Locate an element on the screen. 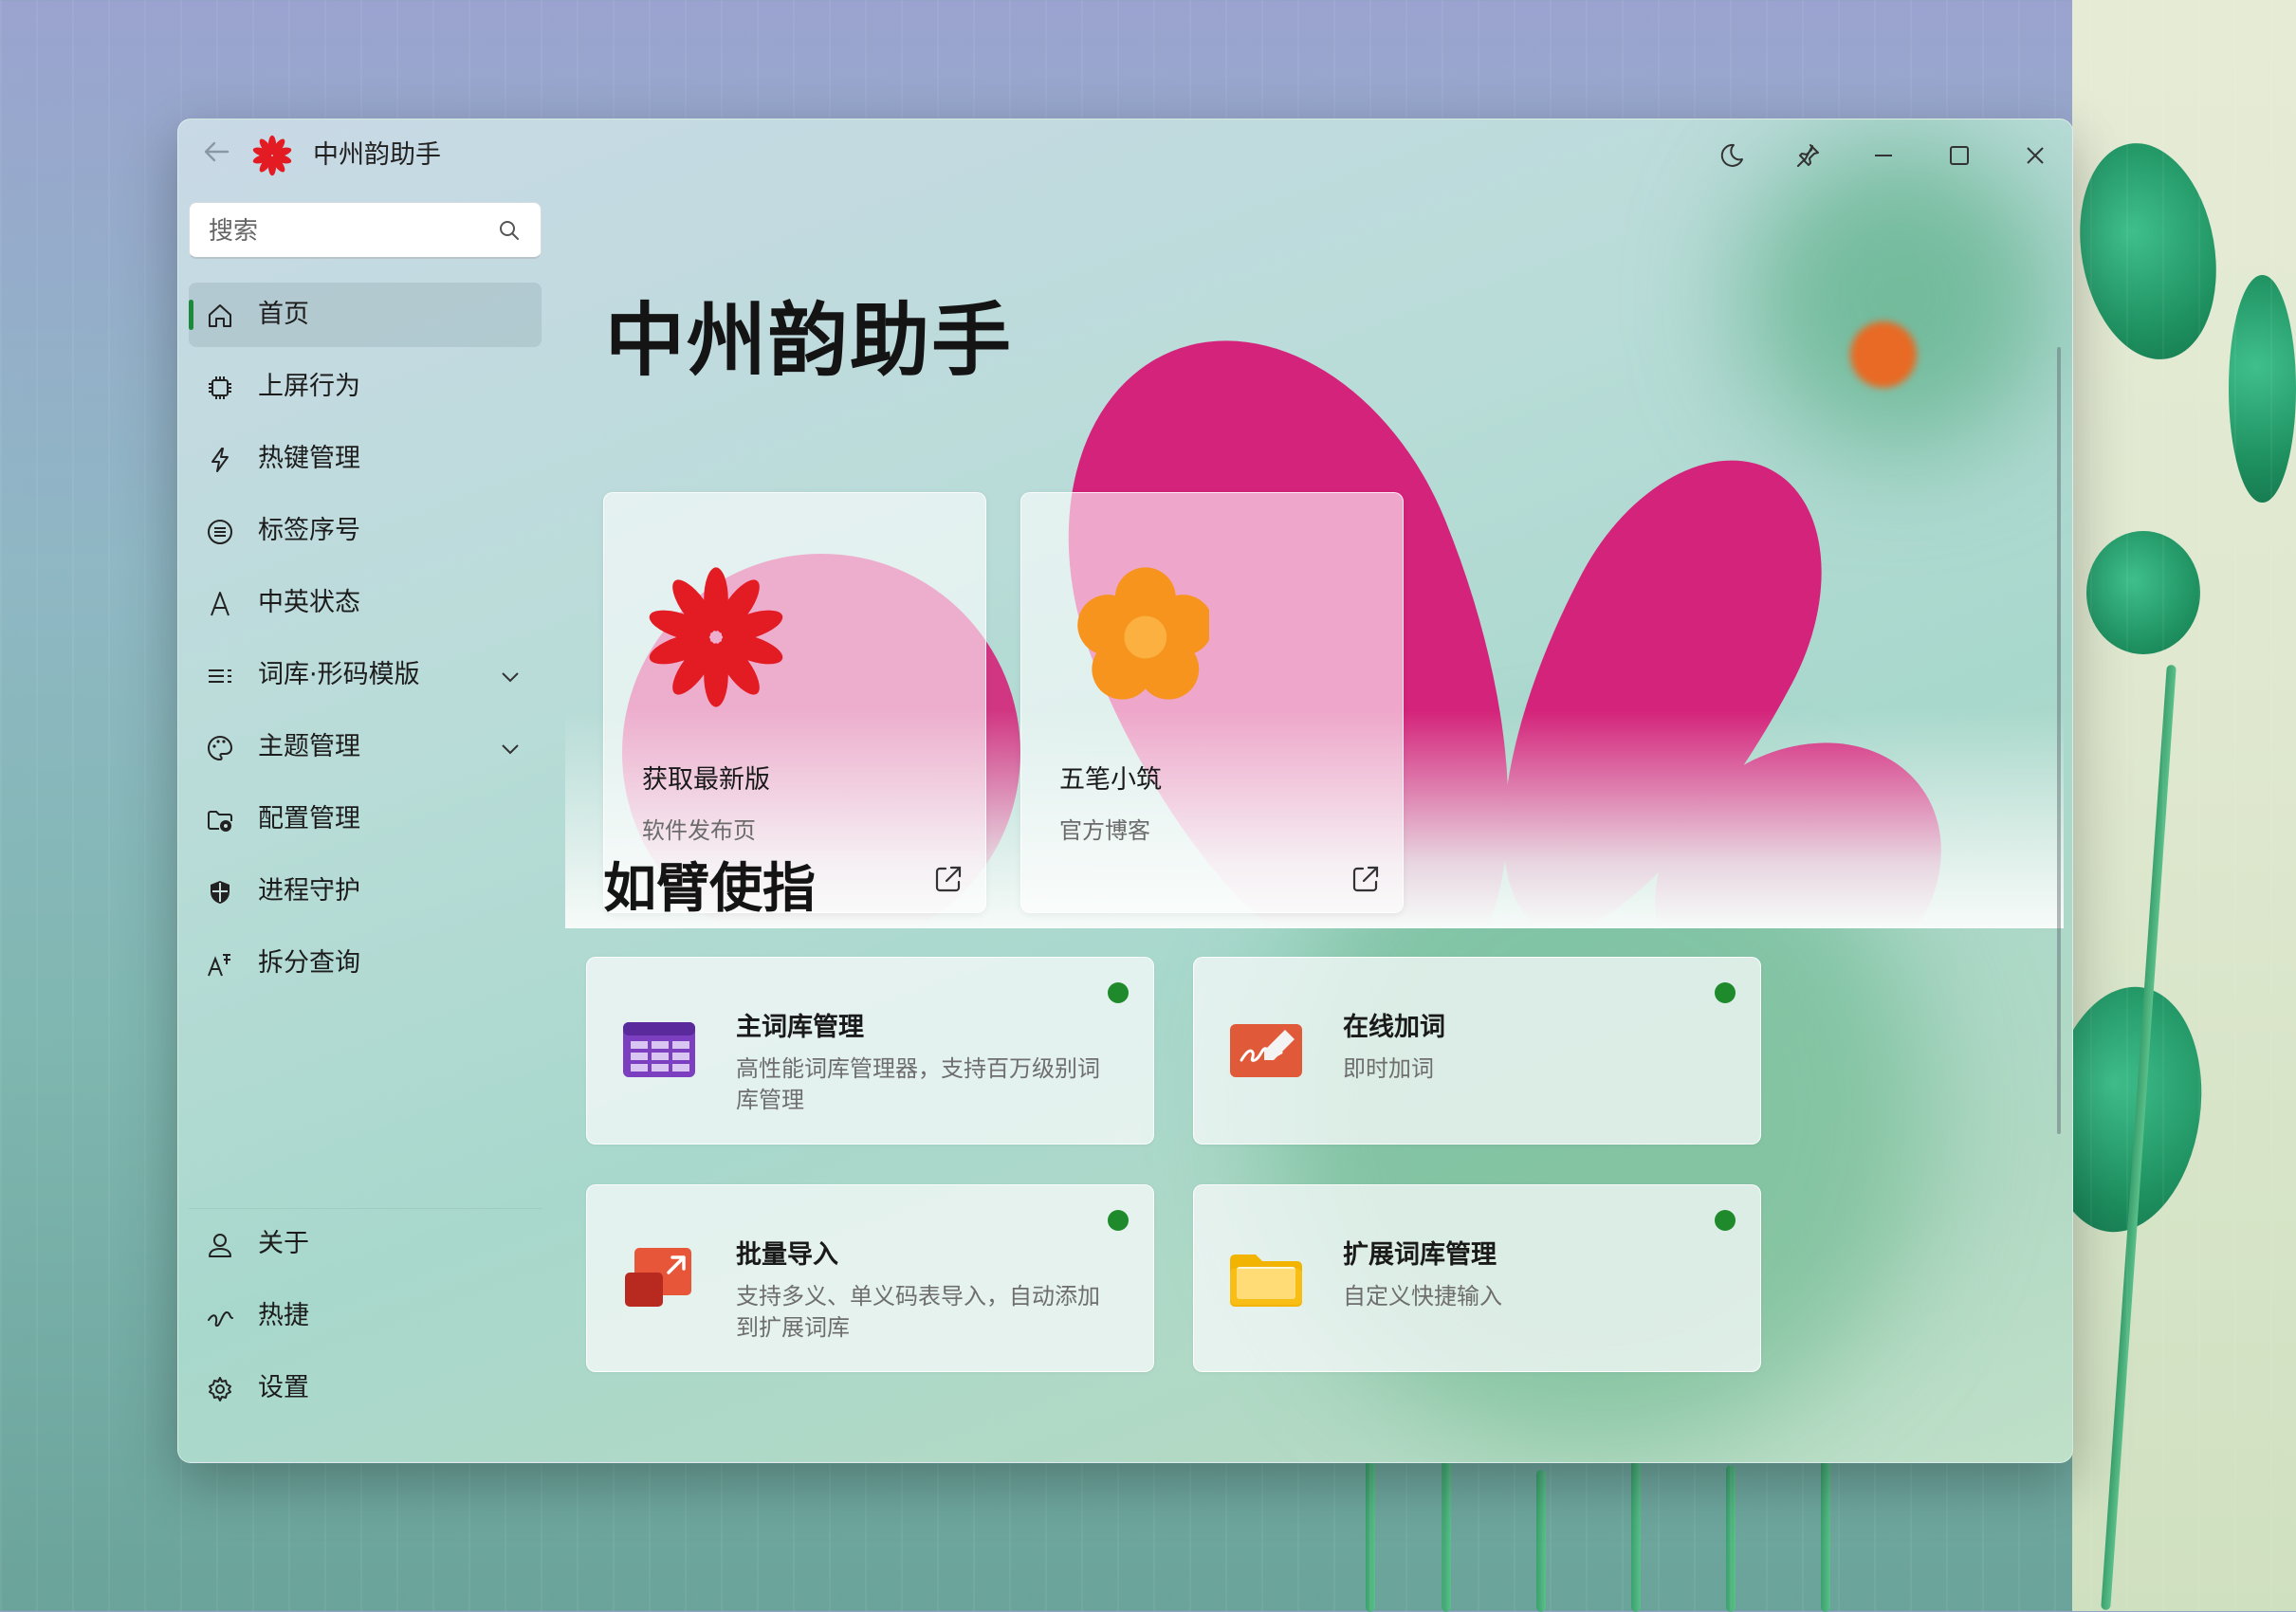  window-title: 中州韵助手 is located at coordinates (377, 155).